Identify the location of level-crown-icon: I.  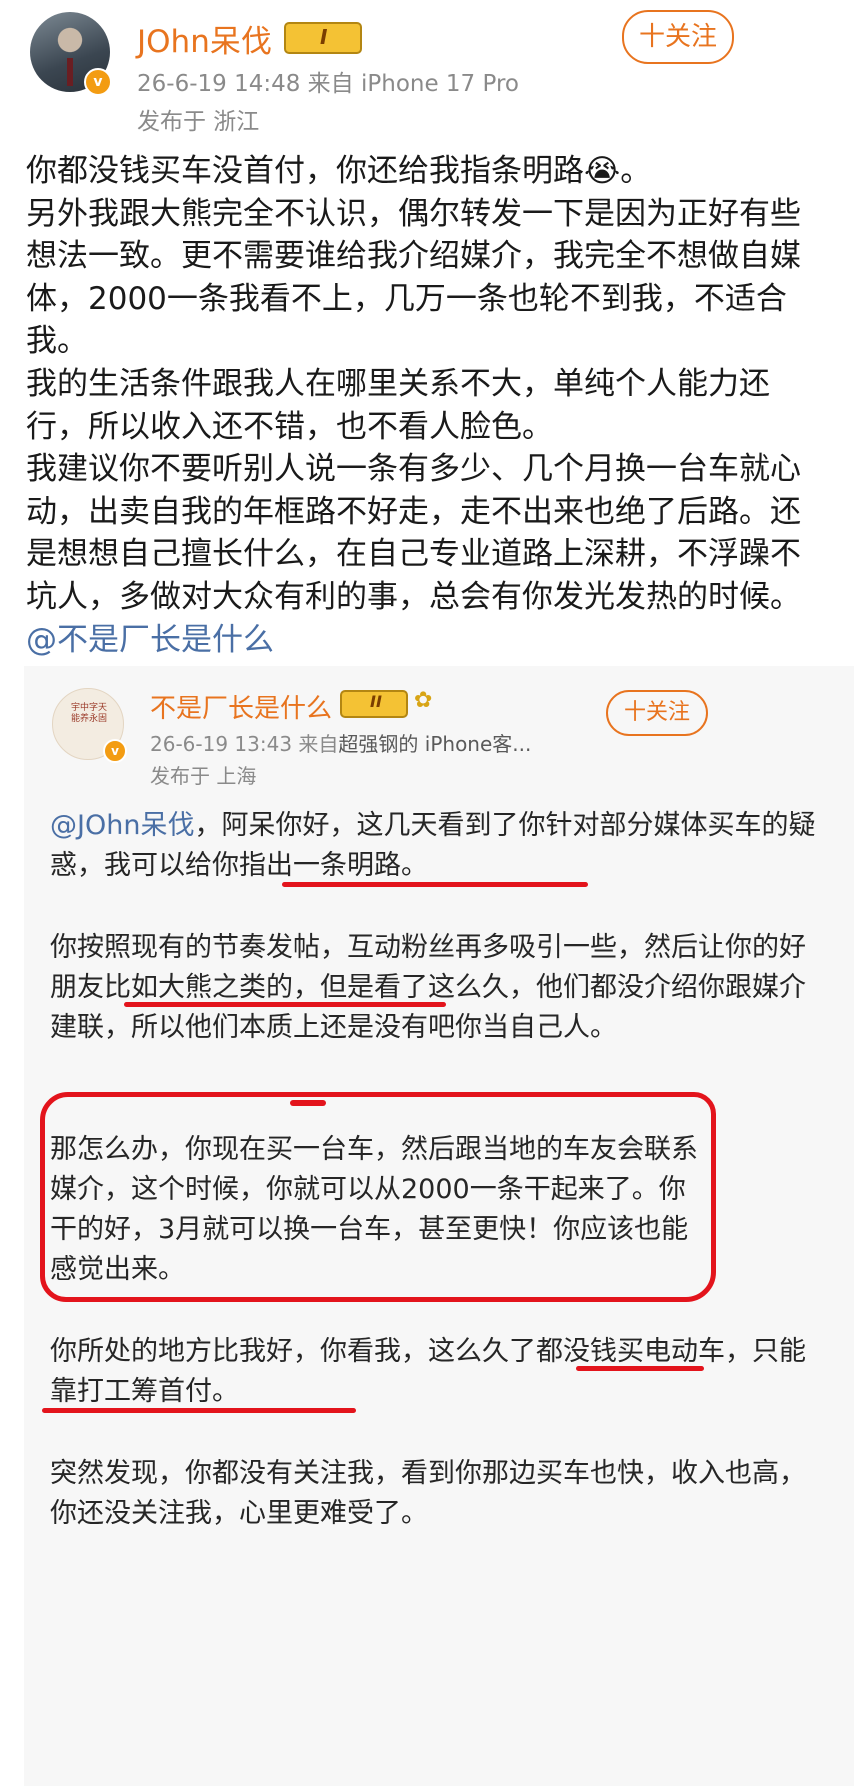
(323, 38).